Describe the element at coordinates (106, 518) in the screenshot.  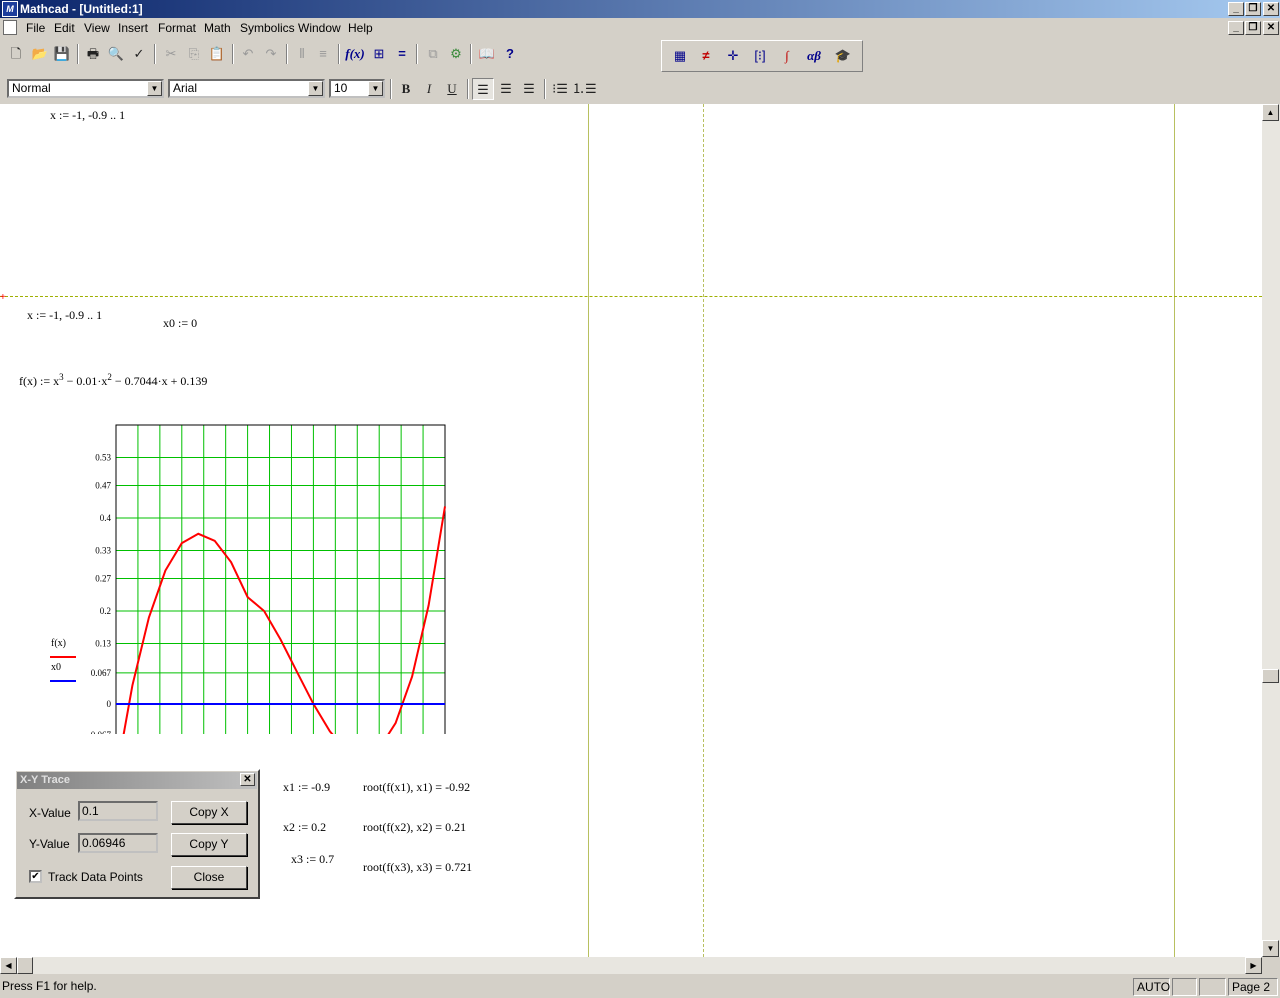
I see `y-tick-label: 0.4` at that location.